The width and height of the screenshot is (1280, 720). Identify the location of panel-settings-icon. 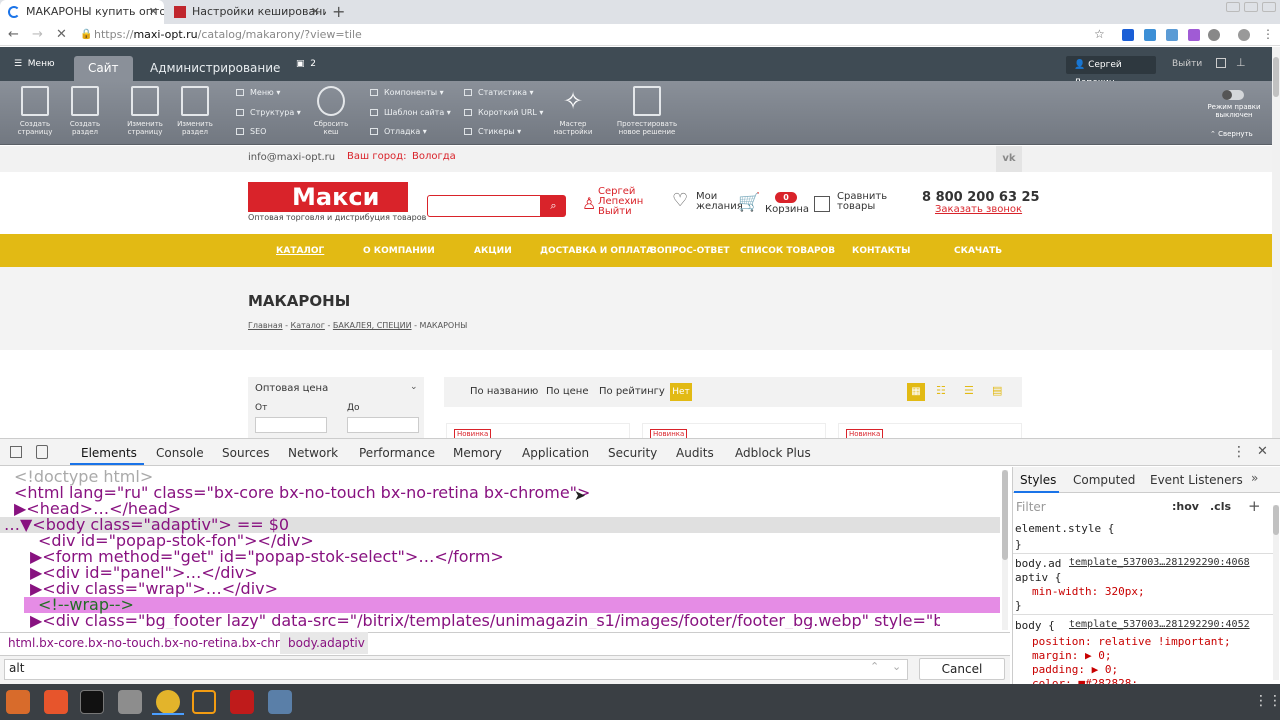
(1221, 63).